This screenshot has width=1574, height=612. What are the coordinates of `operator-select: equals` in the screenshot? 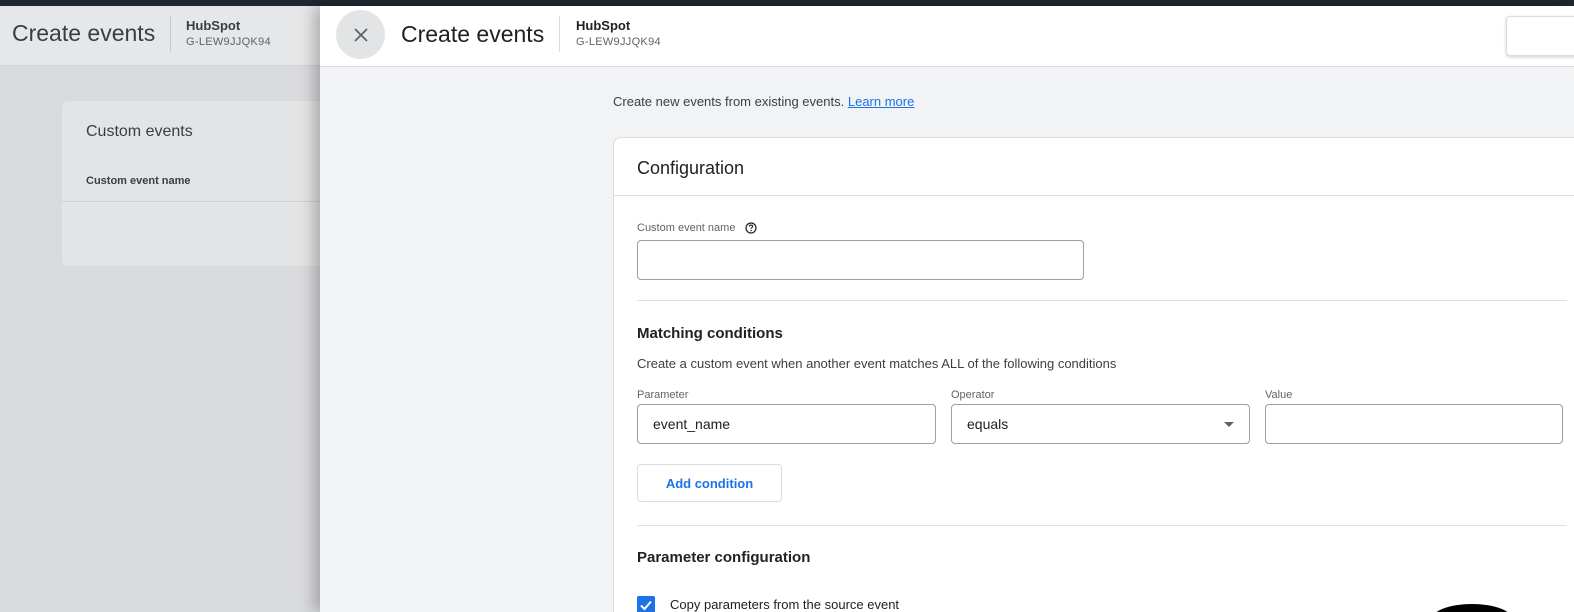 It's located at (1100, 424).